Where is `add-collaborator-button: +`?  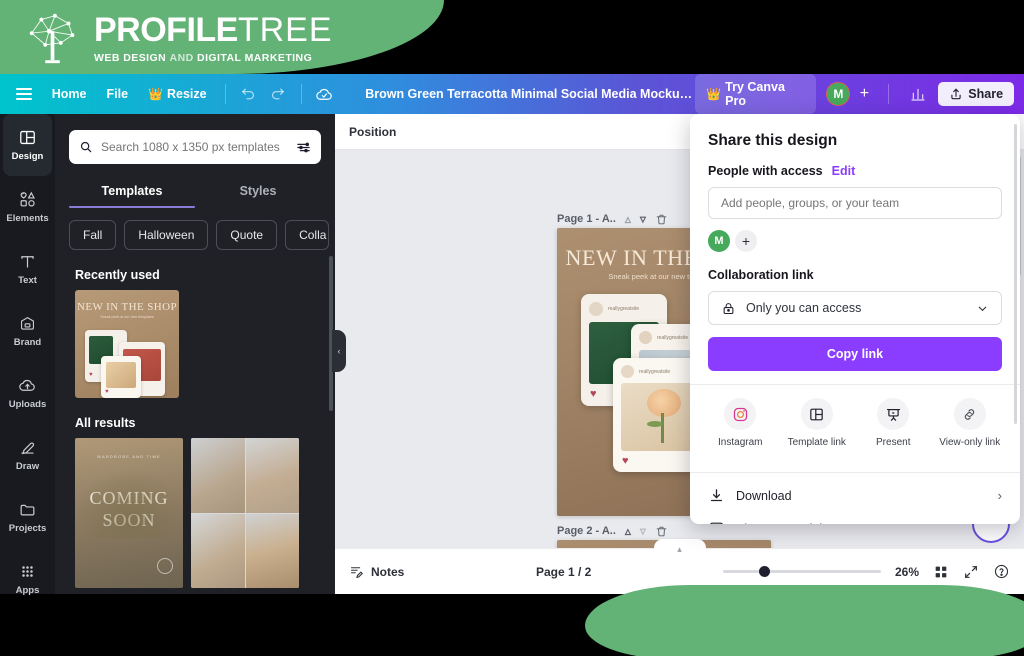 add-collaborator-button: + is located at coordinates (864, 94).